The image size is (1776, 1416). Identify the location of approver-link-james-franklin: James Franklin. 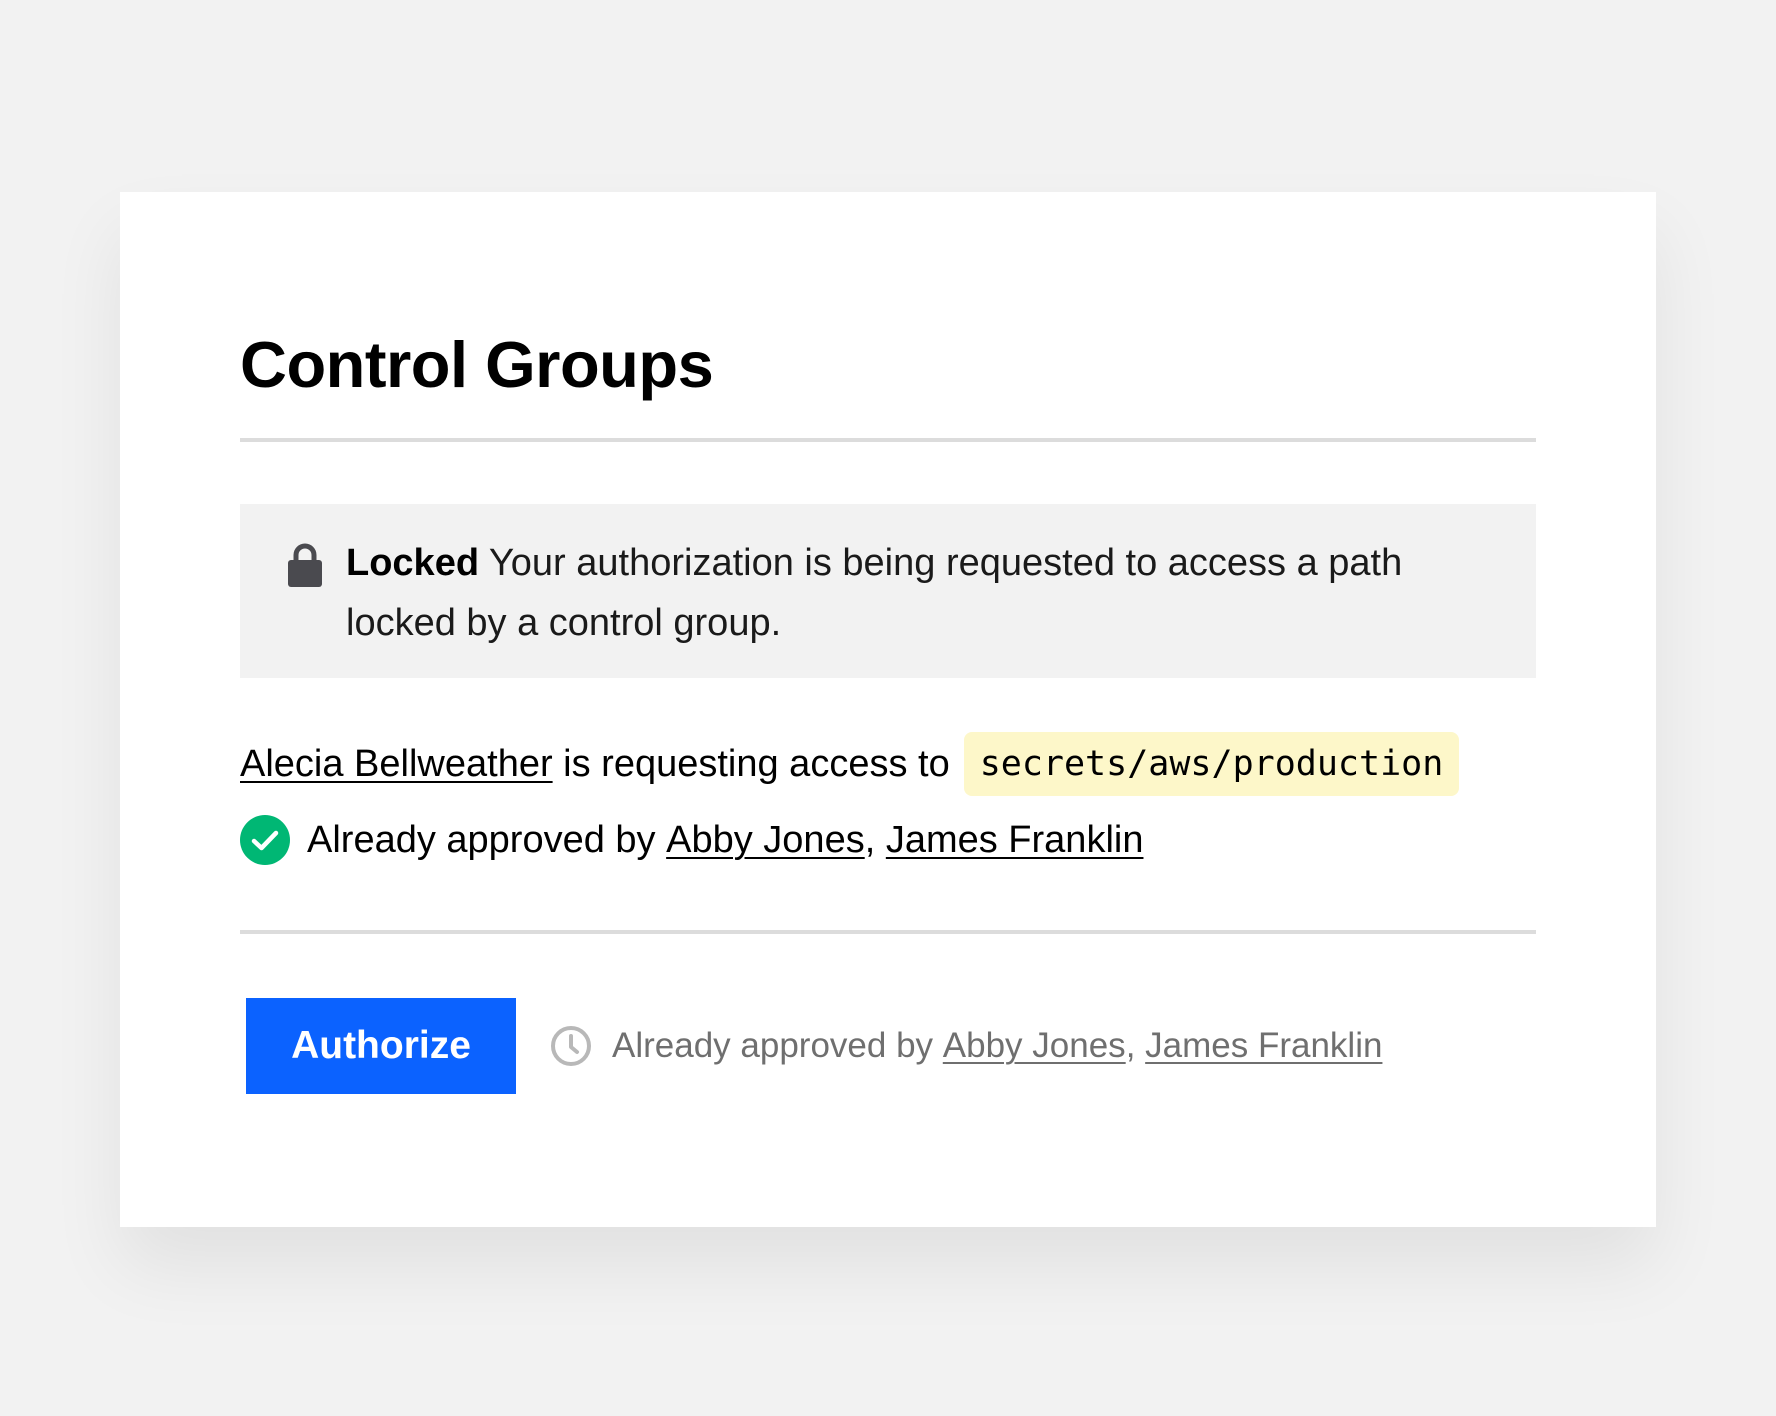
(1015, 840).